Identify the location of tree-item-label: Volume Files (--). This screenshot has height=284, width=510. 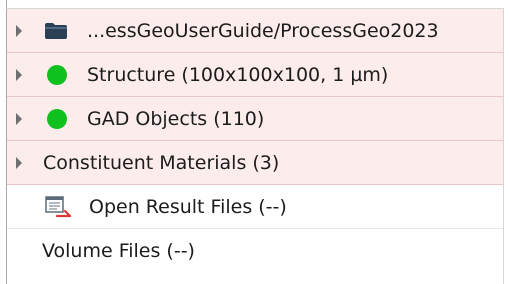
(118, 251).